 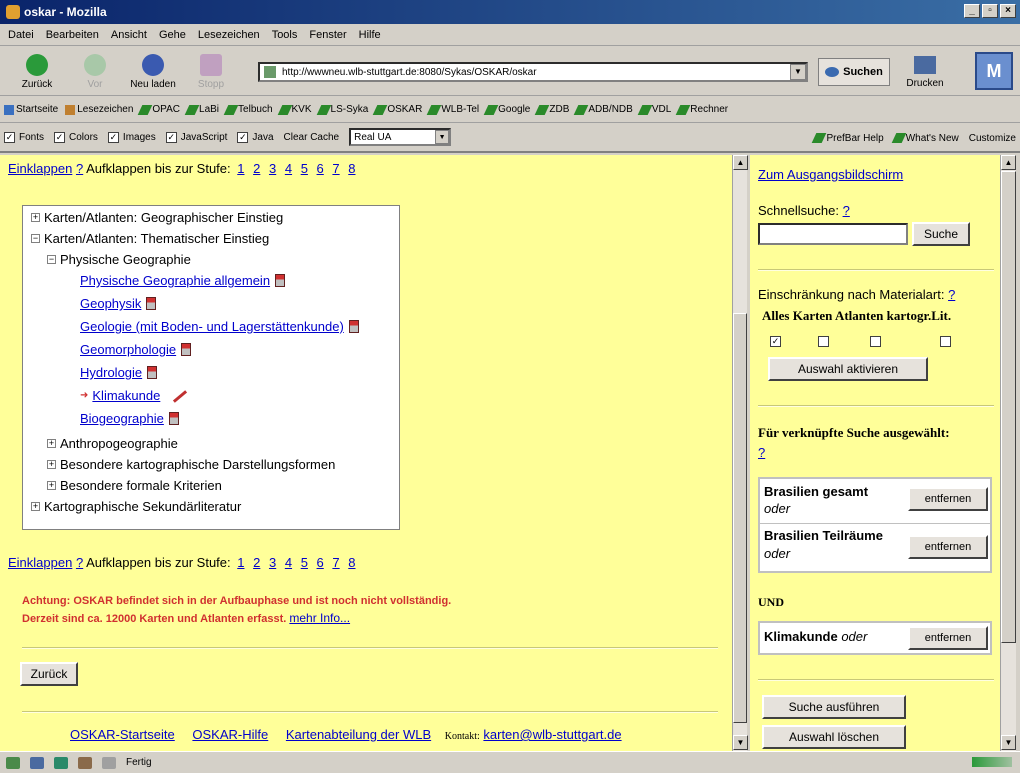 I want to click on main-scrollbar: ▲ ▼, so click(x=740, y=453).